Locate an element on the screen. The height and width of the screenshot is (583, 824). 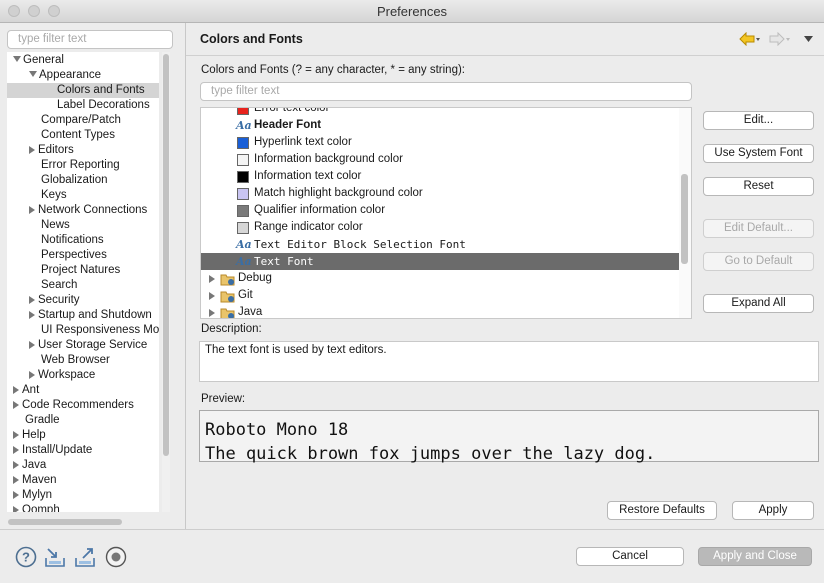
tree-item-web-browser: Web Browser is located at coordinates (69, 360).